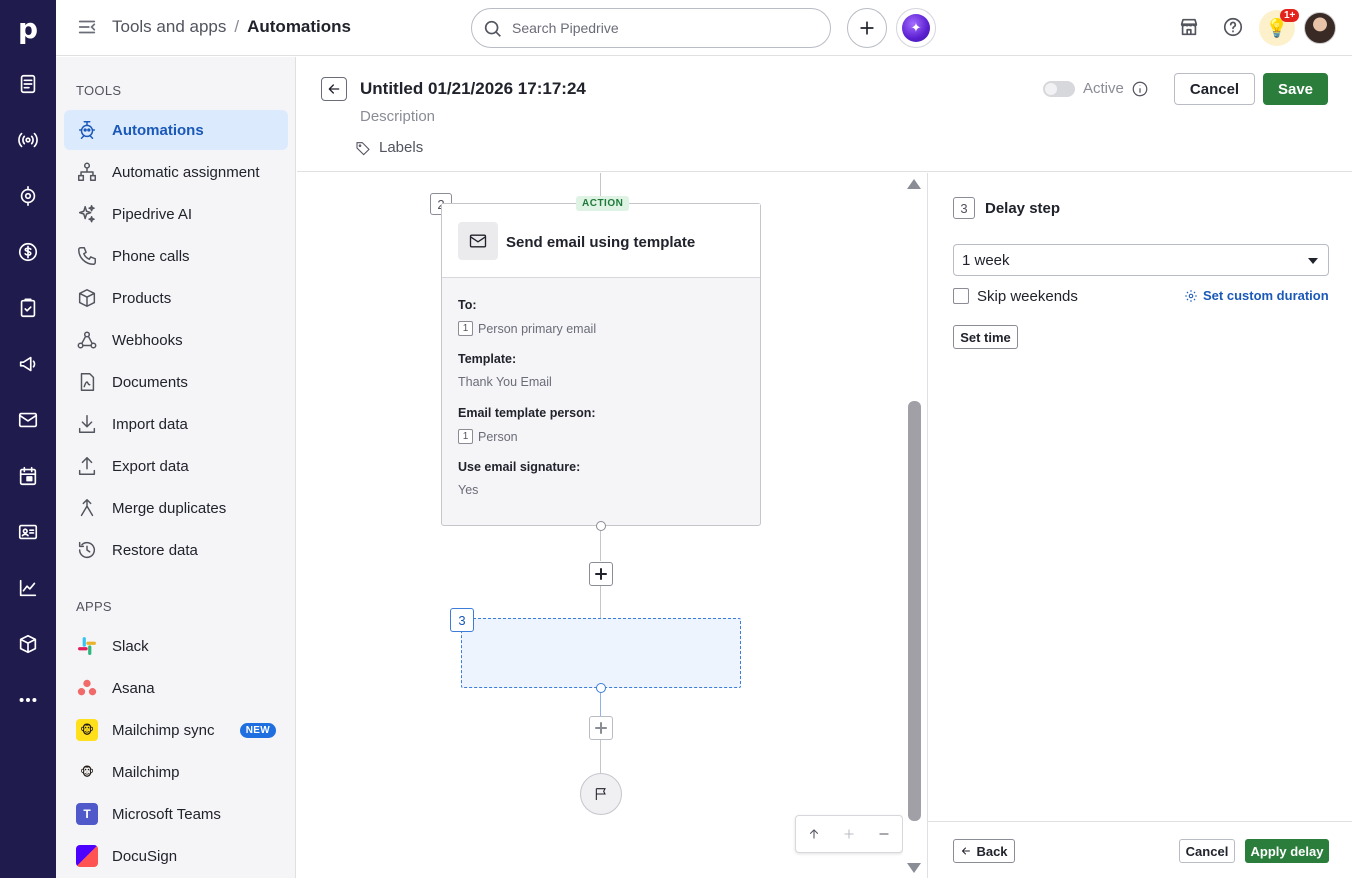  What do you see at coordinates (28, 140) in the screenshot?
I see `broadcast-icon` at bounding box center [28, 140].